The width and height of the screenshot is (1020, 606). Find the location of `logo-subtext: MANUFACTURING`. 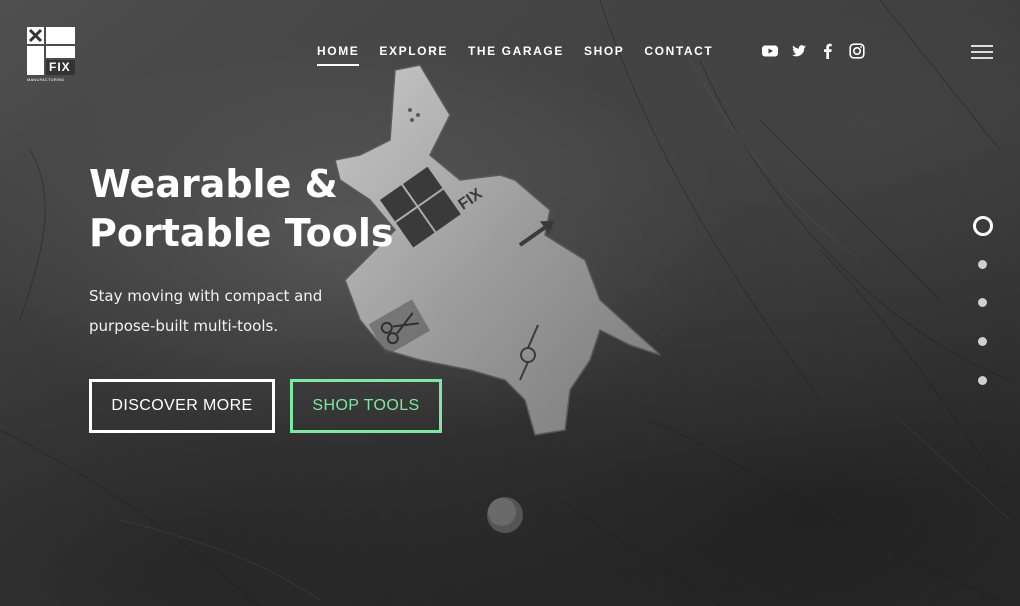

logo-subtext: MANUFACTURING is located at coordinates (46, 79).